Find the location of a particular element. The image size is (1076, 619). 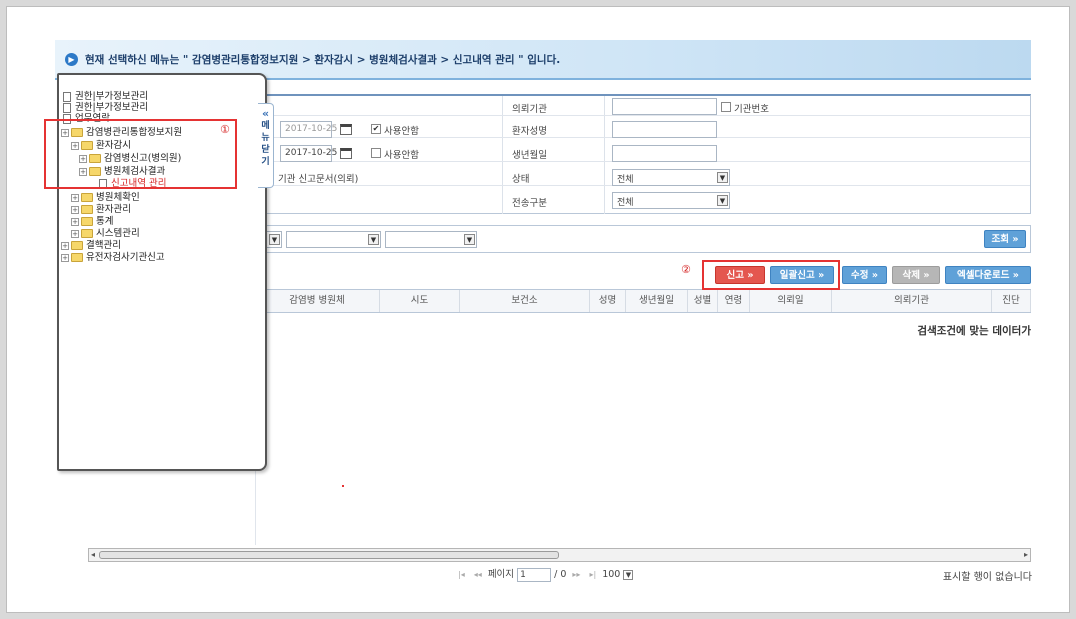

scrollbar-thumb is located at coordinates (329, 555).